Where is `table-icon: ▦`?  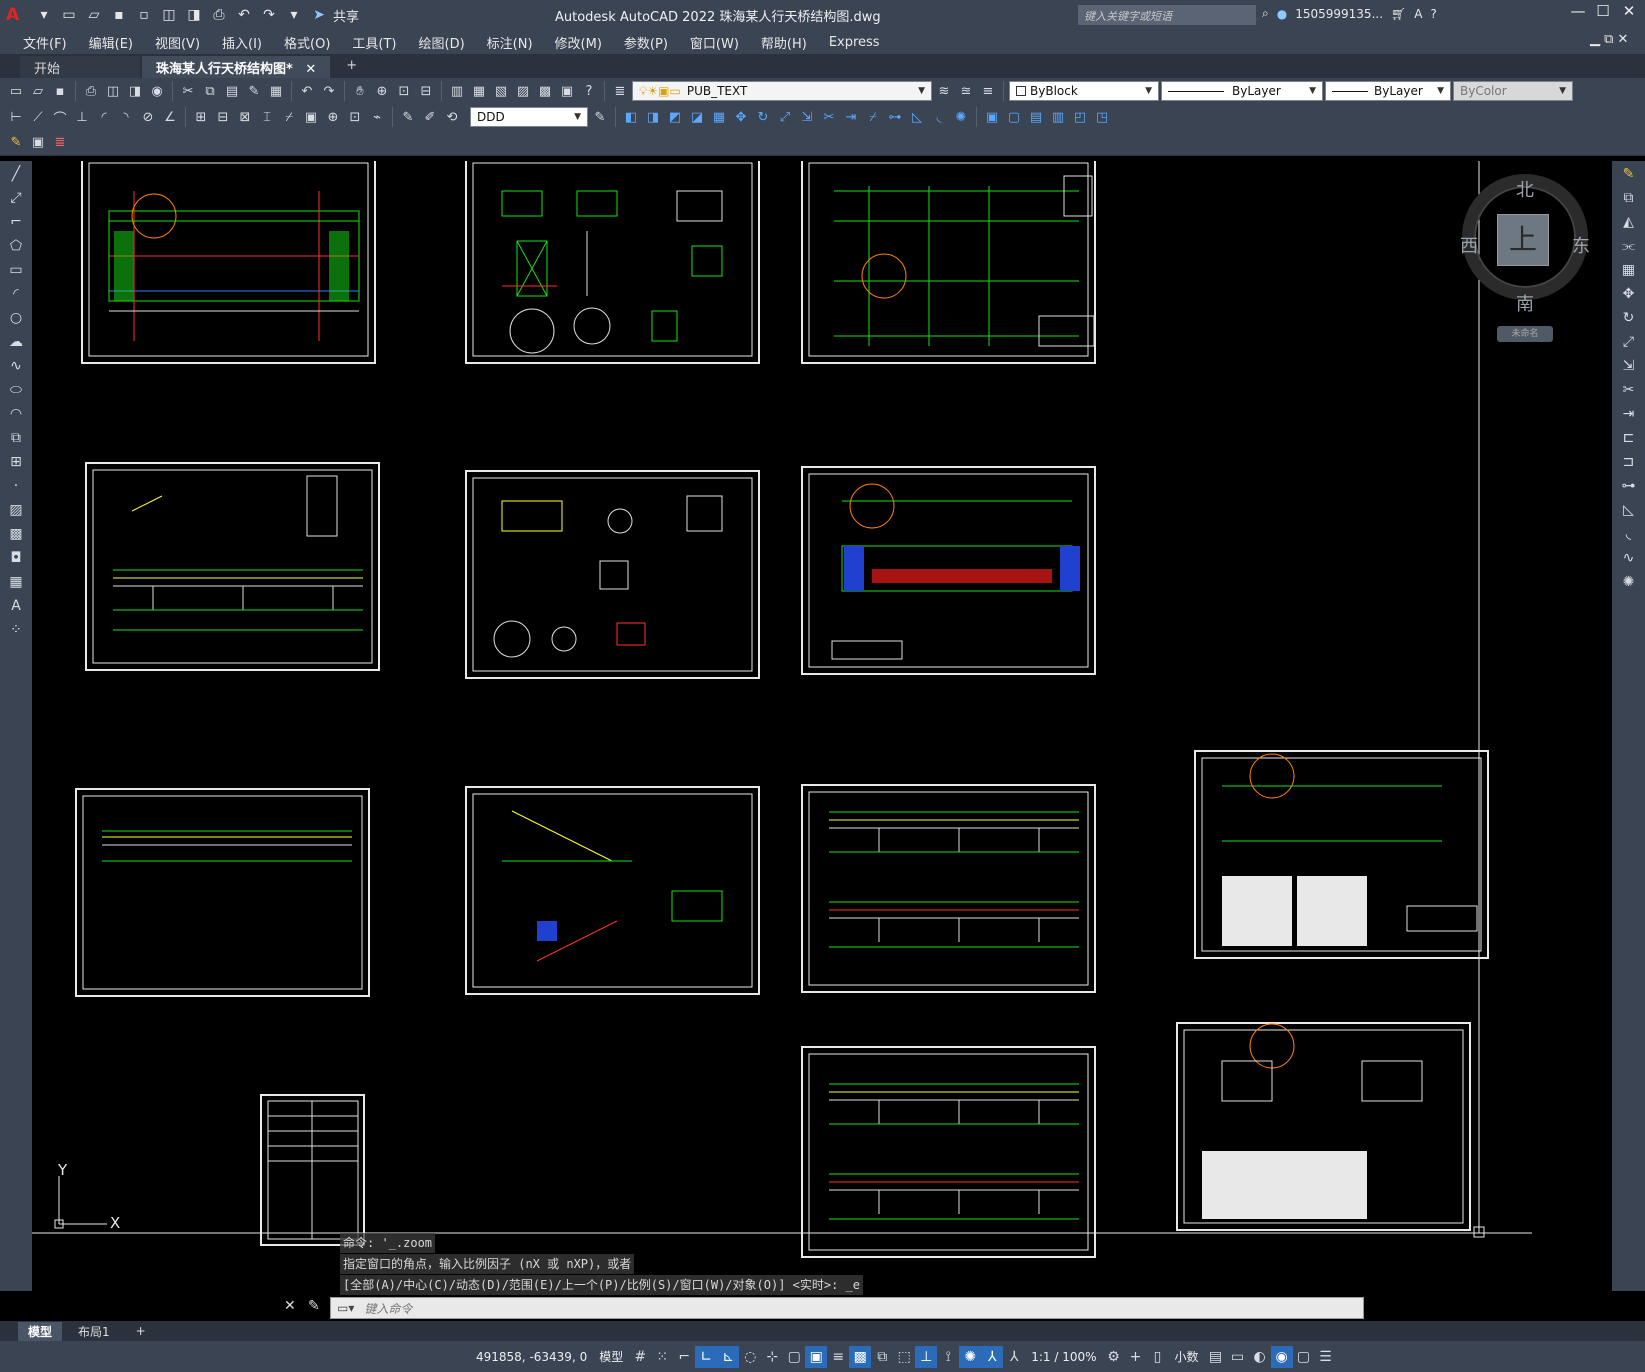 table-icon: ▦ is located at coordinates (16, 582).